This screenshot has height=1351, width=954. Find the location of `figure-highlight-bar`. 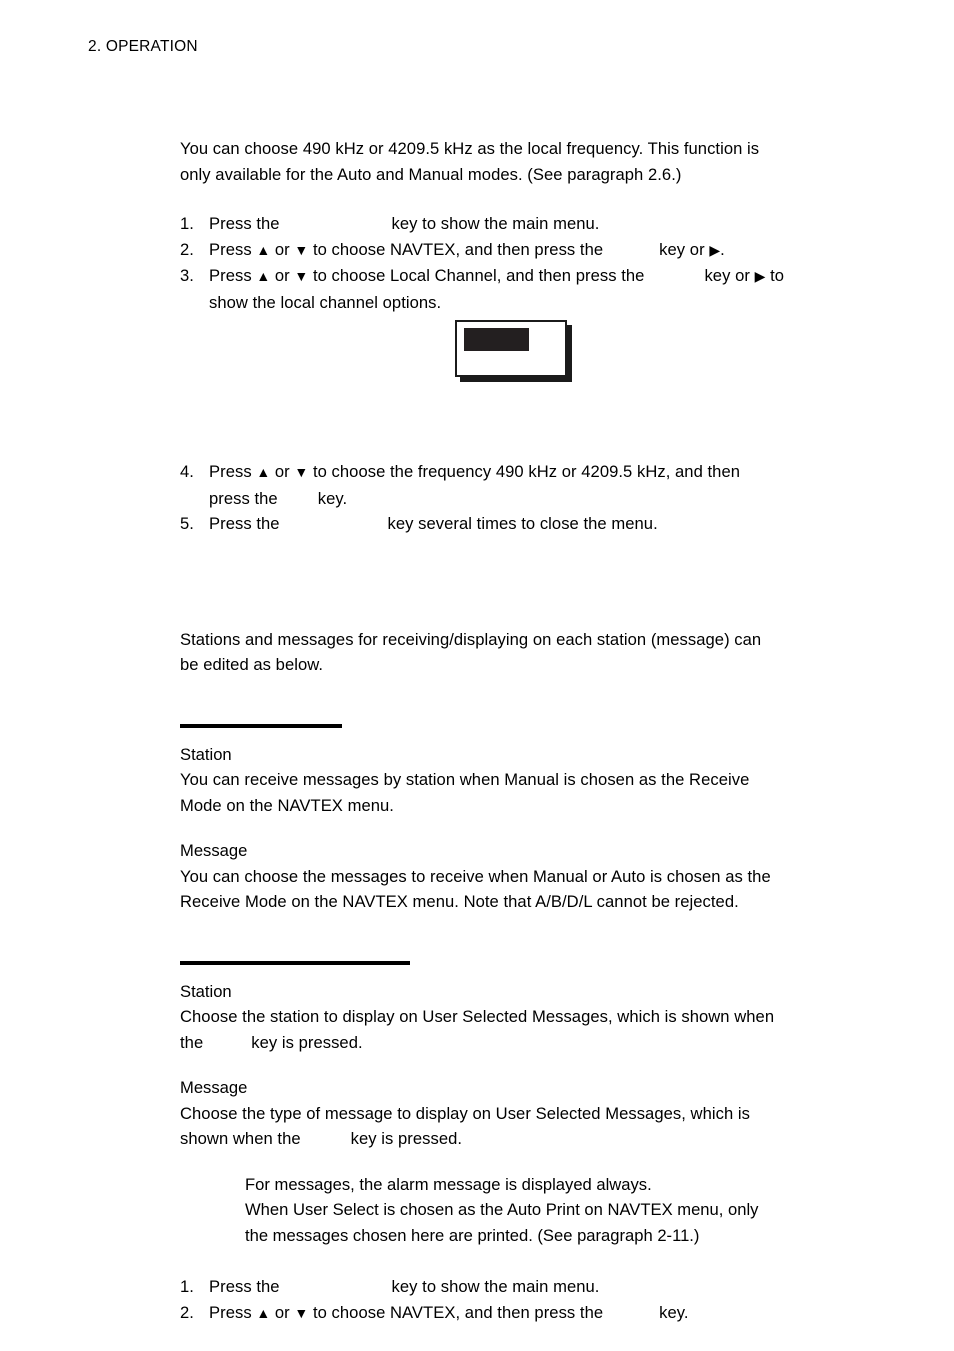

figure-highlight-bar is located at coordinates (496, 339).